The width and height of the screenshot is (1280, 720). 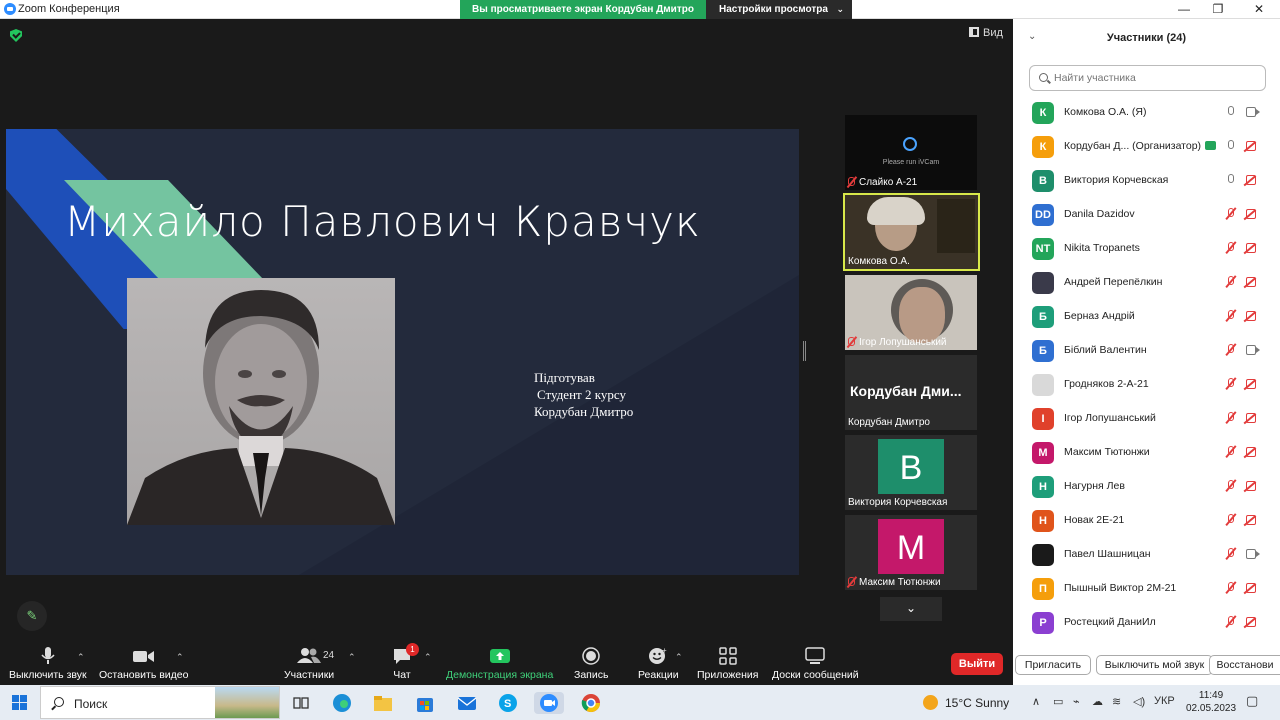 I want to click on participant-row: Гродняков 2-А-21, so click(x=1146, y=385).